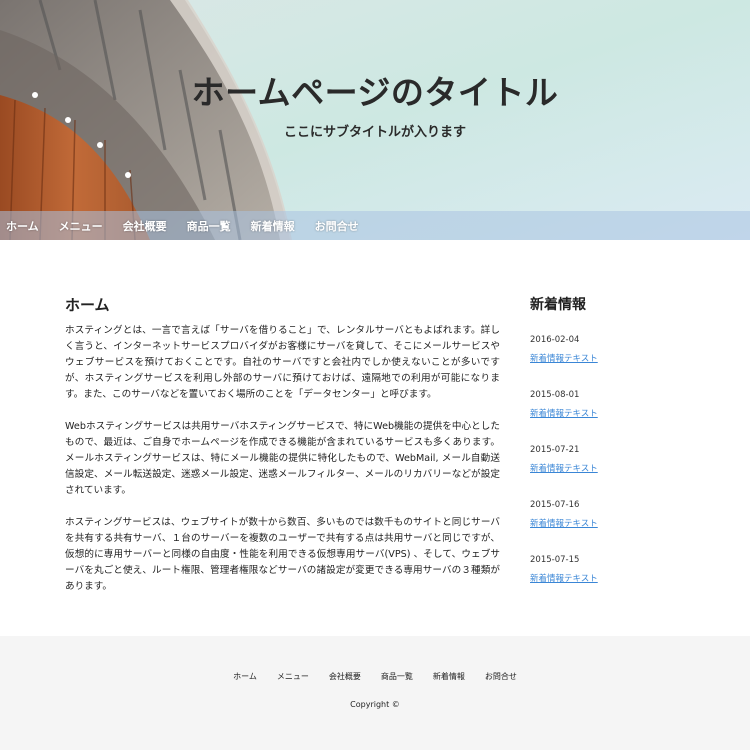 This screenshot has height=750, width=750. What do you see at coordinates (293, 676) in the screenshot?
I see `footer-item-menu: メニュー` at bounding box center [293, 676].